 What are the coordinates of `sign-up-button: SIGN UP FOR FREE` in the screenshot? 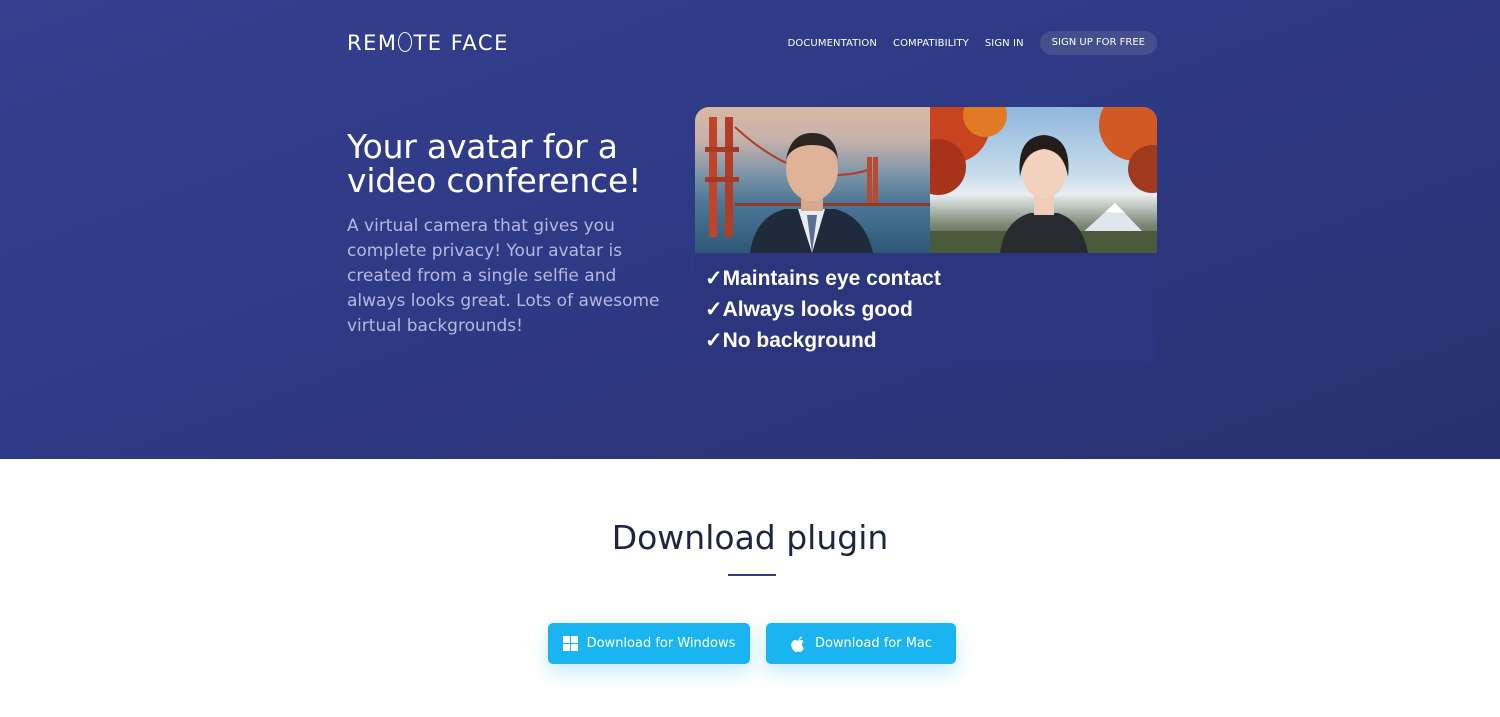 It's located at (1098, 43).